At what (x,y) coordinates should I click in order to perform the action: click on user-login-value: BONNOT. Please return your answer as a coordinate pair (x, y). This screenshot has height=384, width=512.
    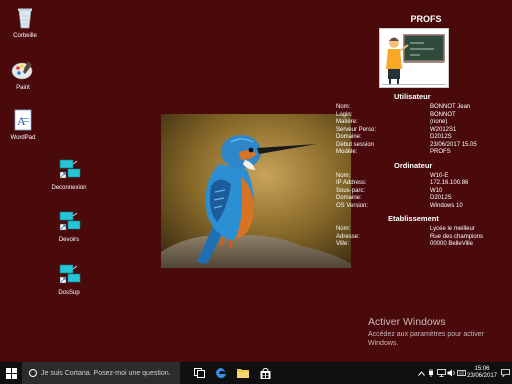
    Looking at the image, I should click on (443, 114).